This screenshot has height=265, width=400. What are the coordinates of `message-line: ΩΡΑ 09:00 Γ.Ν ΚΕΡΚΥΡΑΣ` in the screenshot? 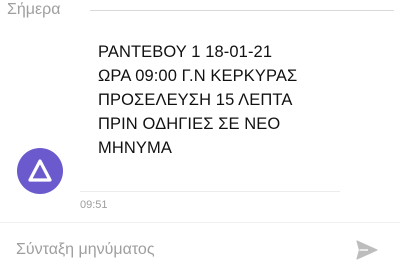 It's located at (198, 76).